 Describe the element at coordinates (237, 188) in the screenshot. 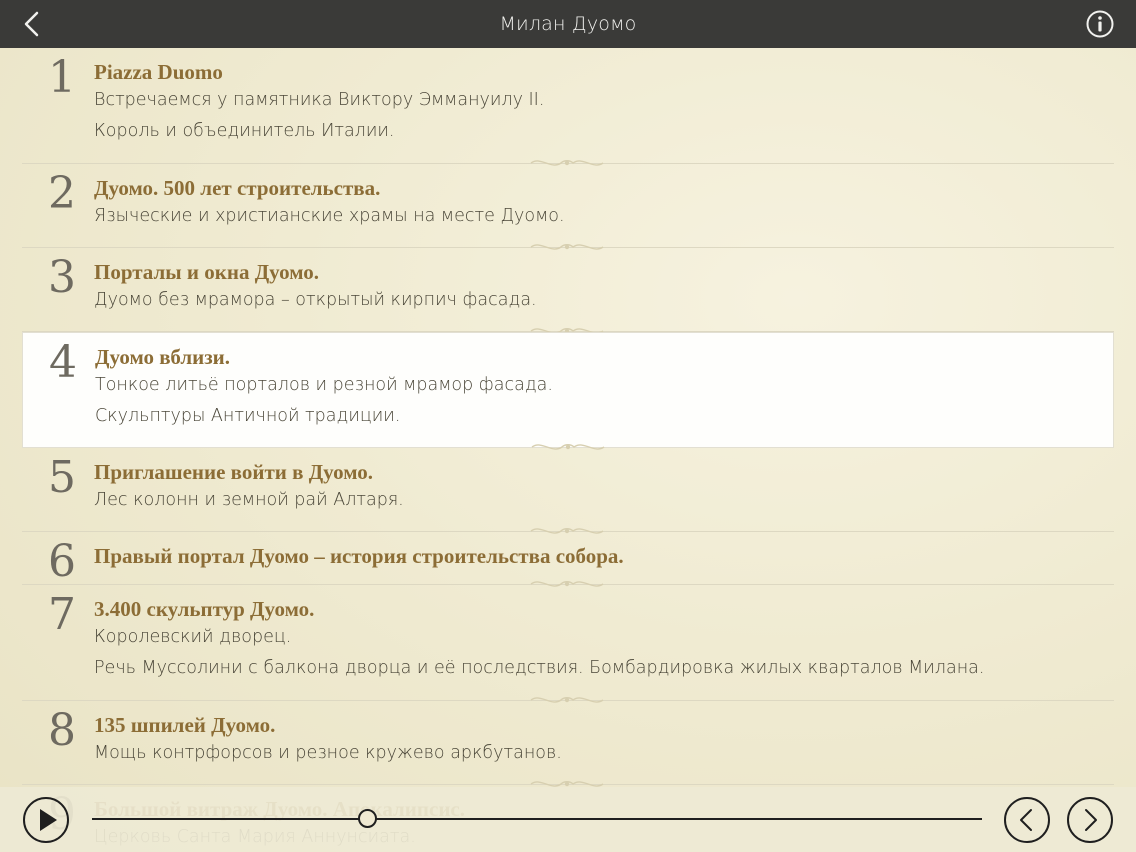

I see `track-title: Дуомо. 500 лет строительства.` at that location.